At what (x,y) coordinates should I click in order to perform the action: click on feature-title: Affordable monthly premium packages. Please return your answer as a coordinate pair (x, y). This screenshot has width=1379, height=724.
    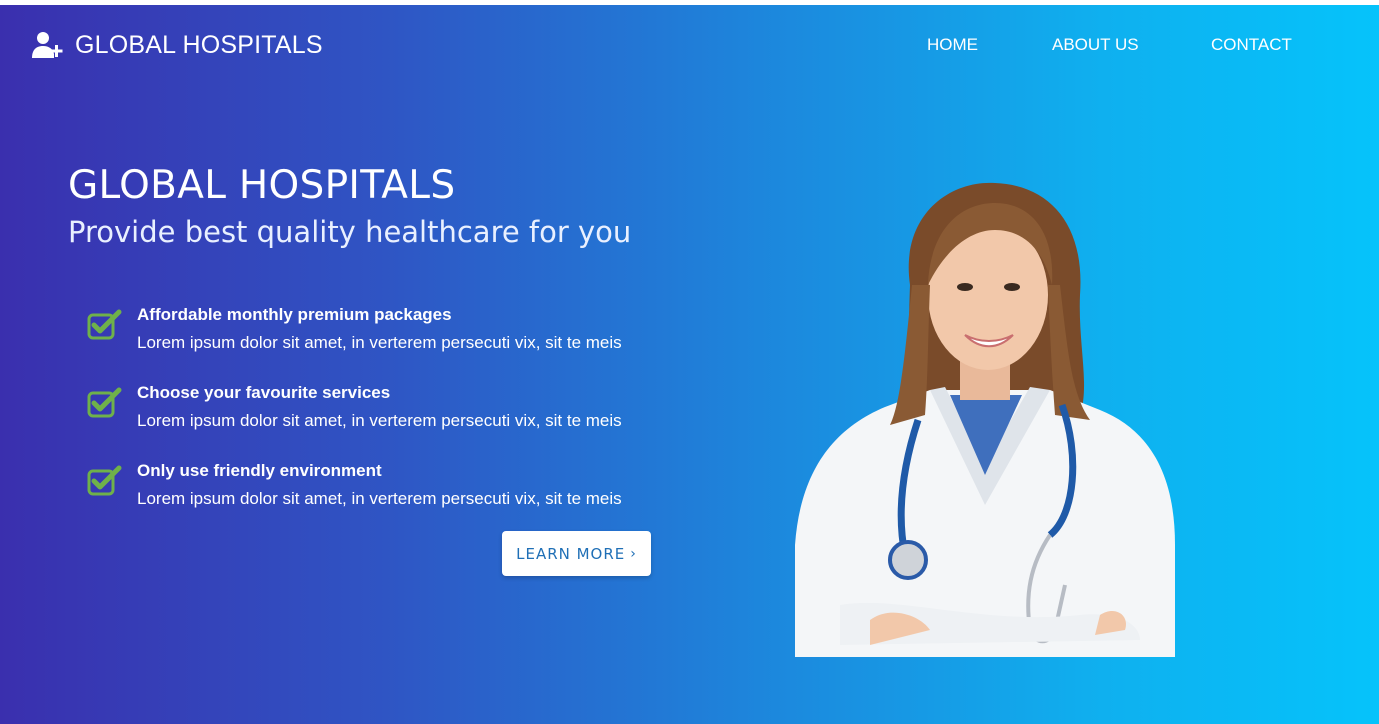
    Looking at the image, I should click on (294, 314).